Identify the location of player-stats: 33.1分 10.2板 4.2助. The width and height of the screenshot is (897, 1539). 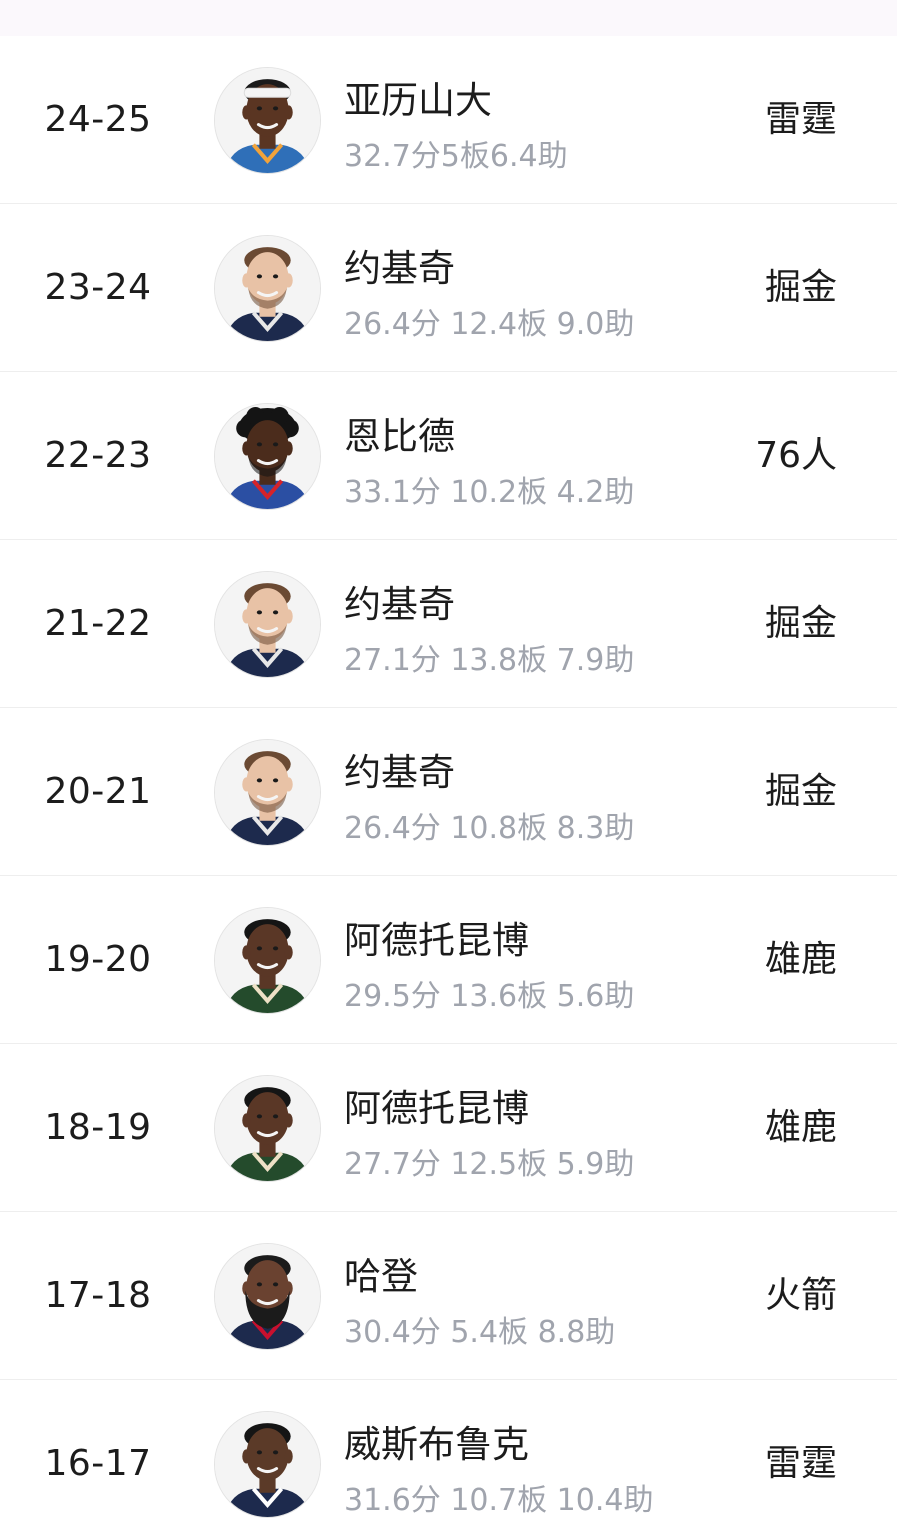
(489, 492).